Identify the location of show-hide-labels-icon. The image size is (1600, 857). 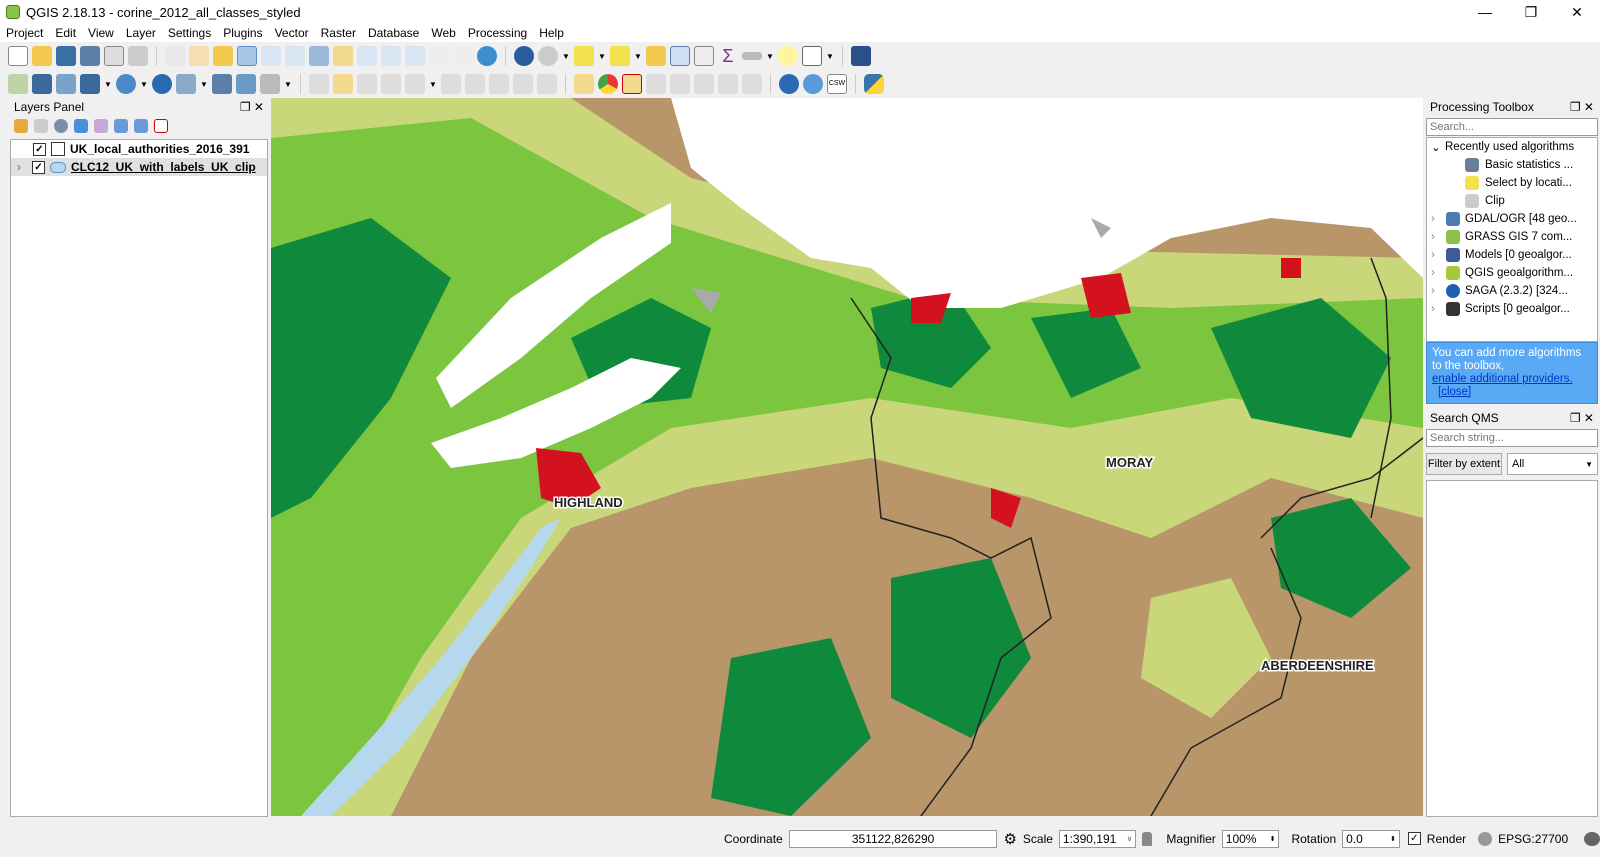
(656, 84).